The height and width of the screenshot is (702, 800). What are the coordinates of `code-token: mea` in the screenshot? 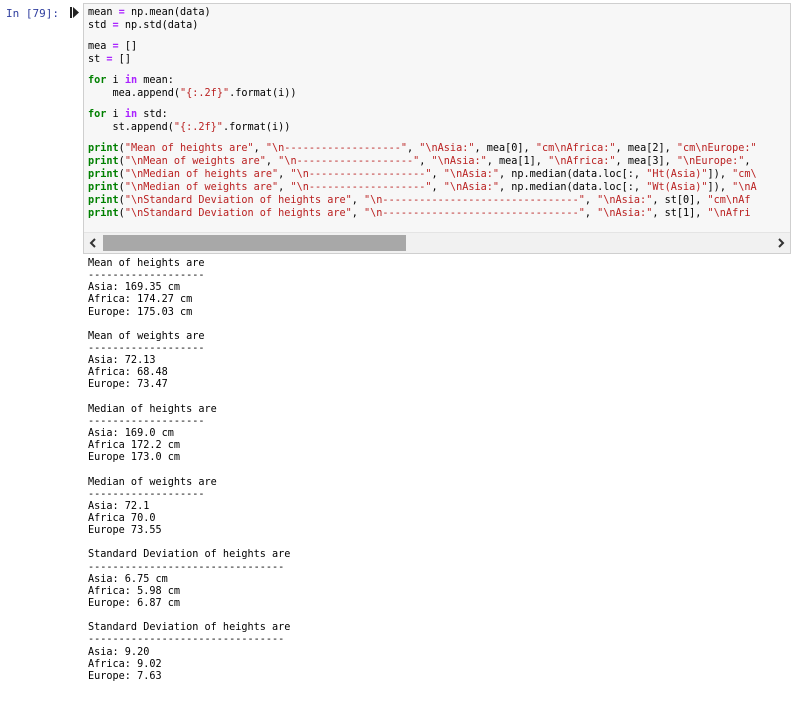 It's located at (100, 46).